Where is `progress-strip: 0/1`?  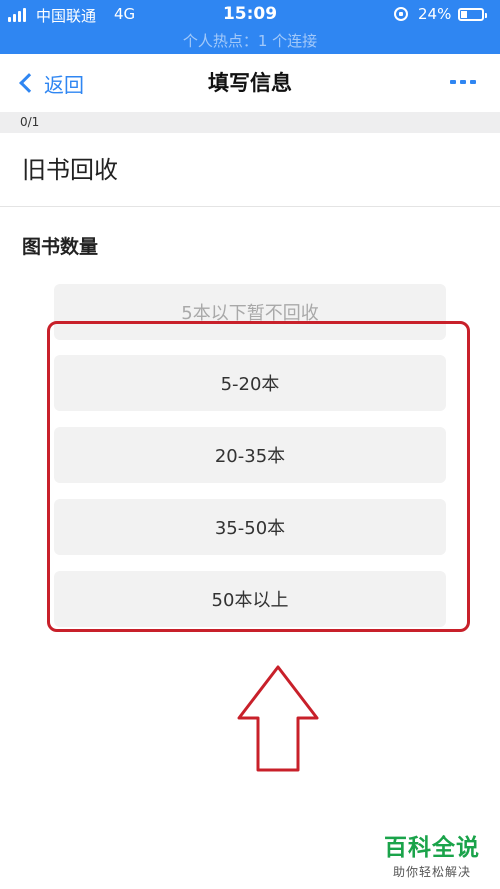 progress-strip: 0/1 is located at coordinates (250, 122).